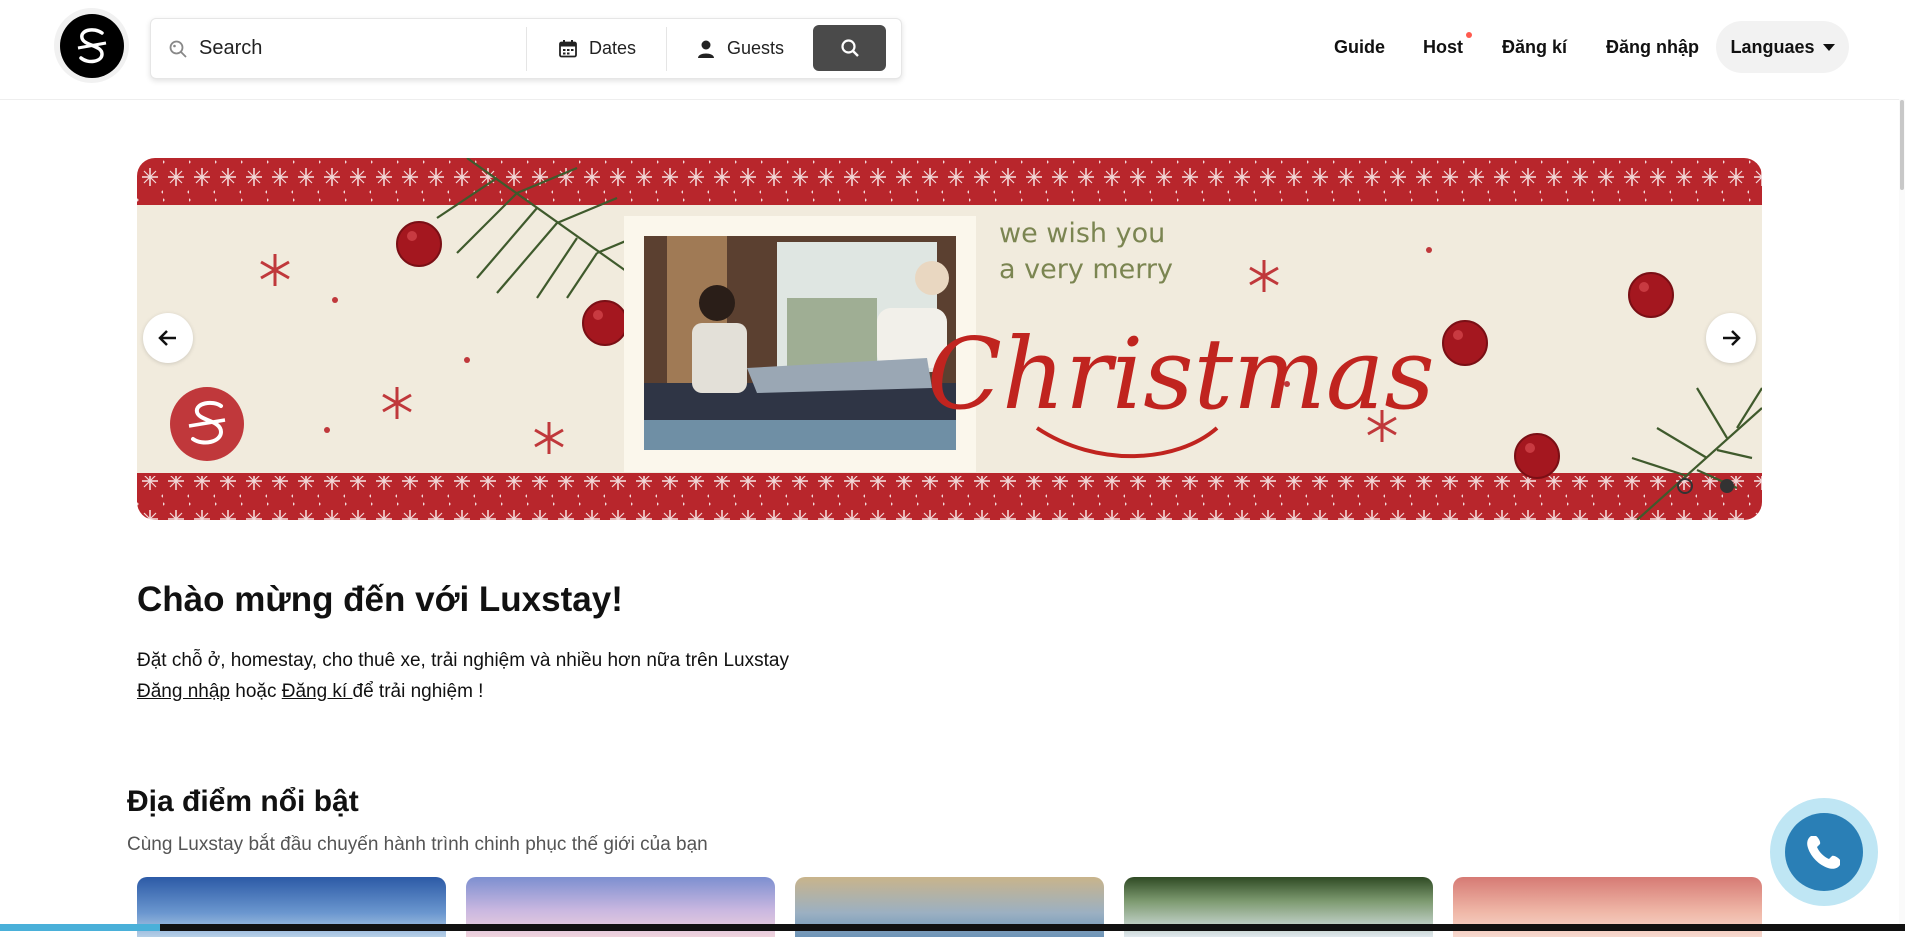 The width and height of the screenshot is (1905, 937). I want to click on call-button, so click(1824, 852).